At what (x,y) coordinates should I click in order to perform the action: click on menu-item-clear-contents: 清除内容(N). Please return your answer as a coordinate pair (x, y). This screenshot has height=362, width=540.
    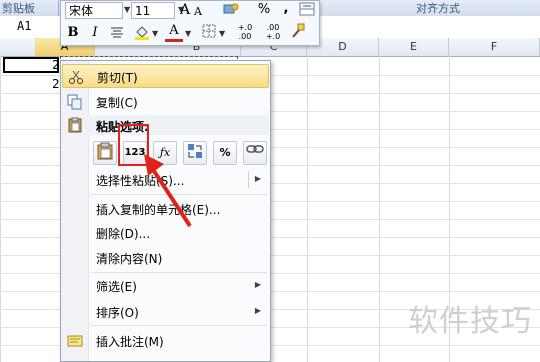
    Looking at the image, I should click on (165, 258).